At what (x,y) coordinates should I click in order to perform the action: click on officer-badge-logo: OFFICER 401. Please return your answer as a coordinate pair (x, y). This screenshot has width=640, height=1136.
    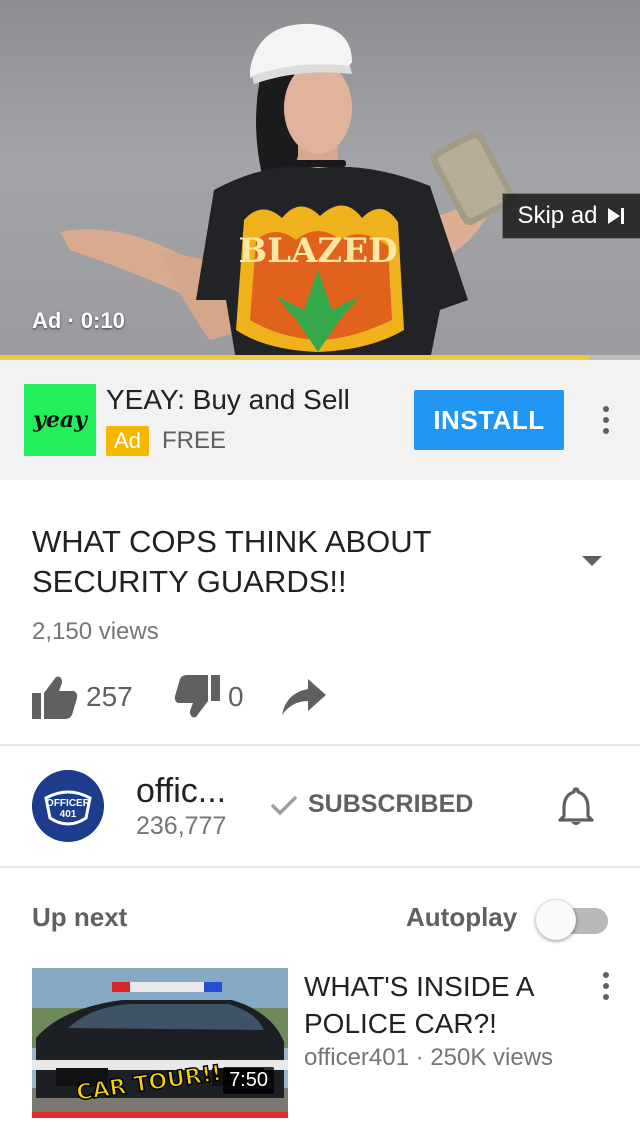
    Looking at the image, I should click on (68, 806).